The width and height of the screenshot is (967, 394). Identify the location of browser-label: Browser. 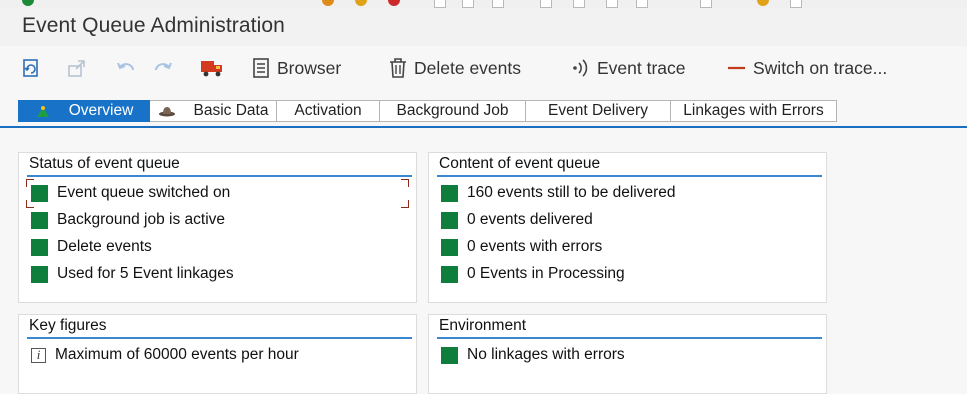
(309, 67).